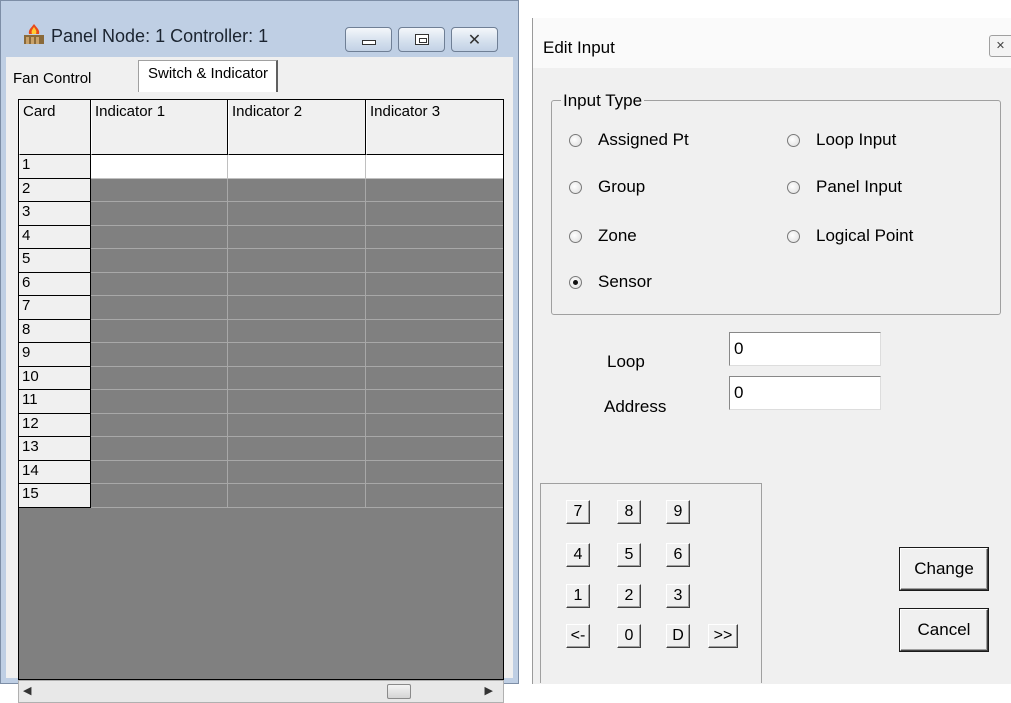 The width and height of the screenshot is (1011, 703). I want to click on radio-zone: Zone, so click(603, 236).